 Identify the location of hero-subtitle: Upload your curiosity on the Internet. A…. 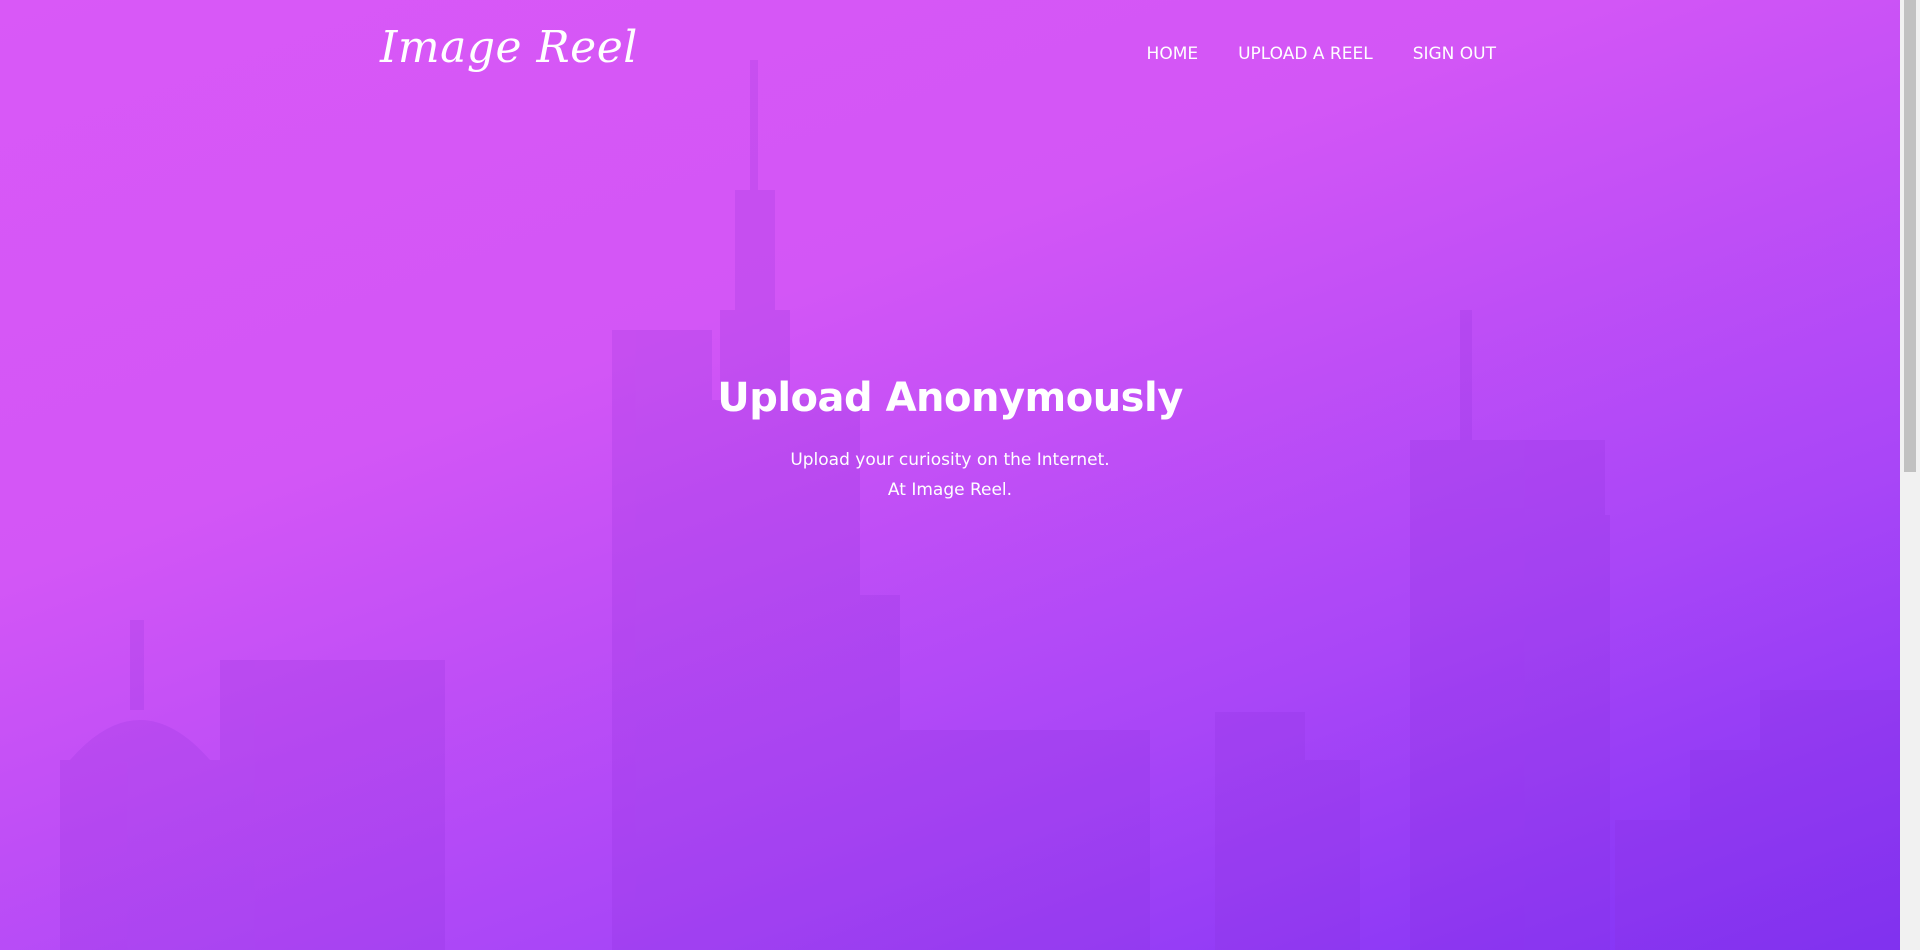
(950, 475).